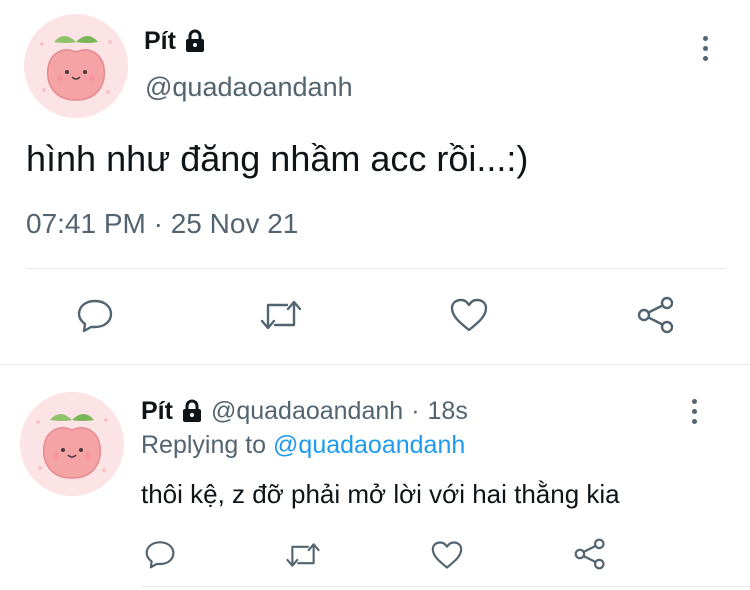 The image size is (750, 590). I want to click on main-tweet-timestamp: 07:41 PM · 25 Nov 21, so click(162, 224).